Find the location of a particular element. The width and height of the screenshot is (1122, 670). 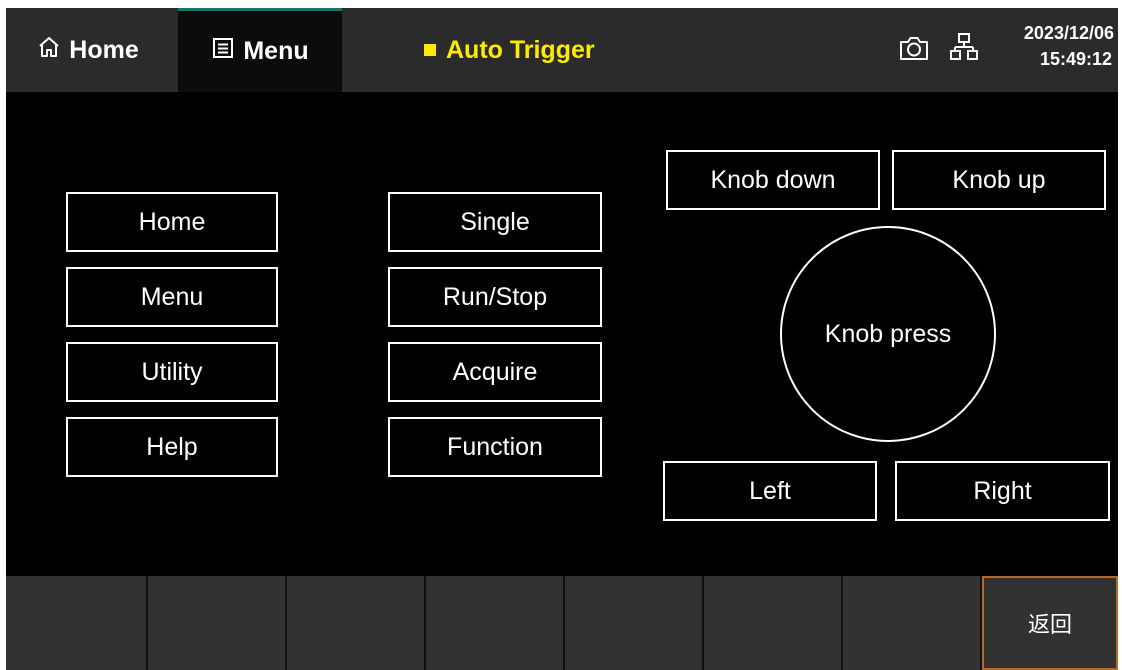

home-tab: Home is located at coordinates (88, 50).